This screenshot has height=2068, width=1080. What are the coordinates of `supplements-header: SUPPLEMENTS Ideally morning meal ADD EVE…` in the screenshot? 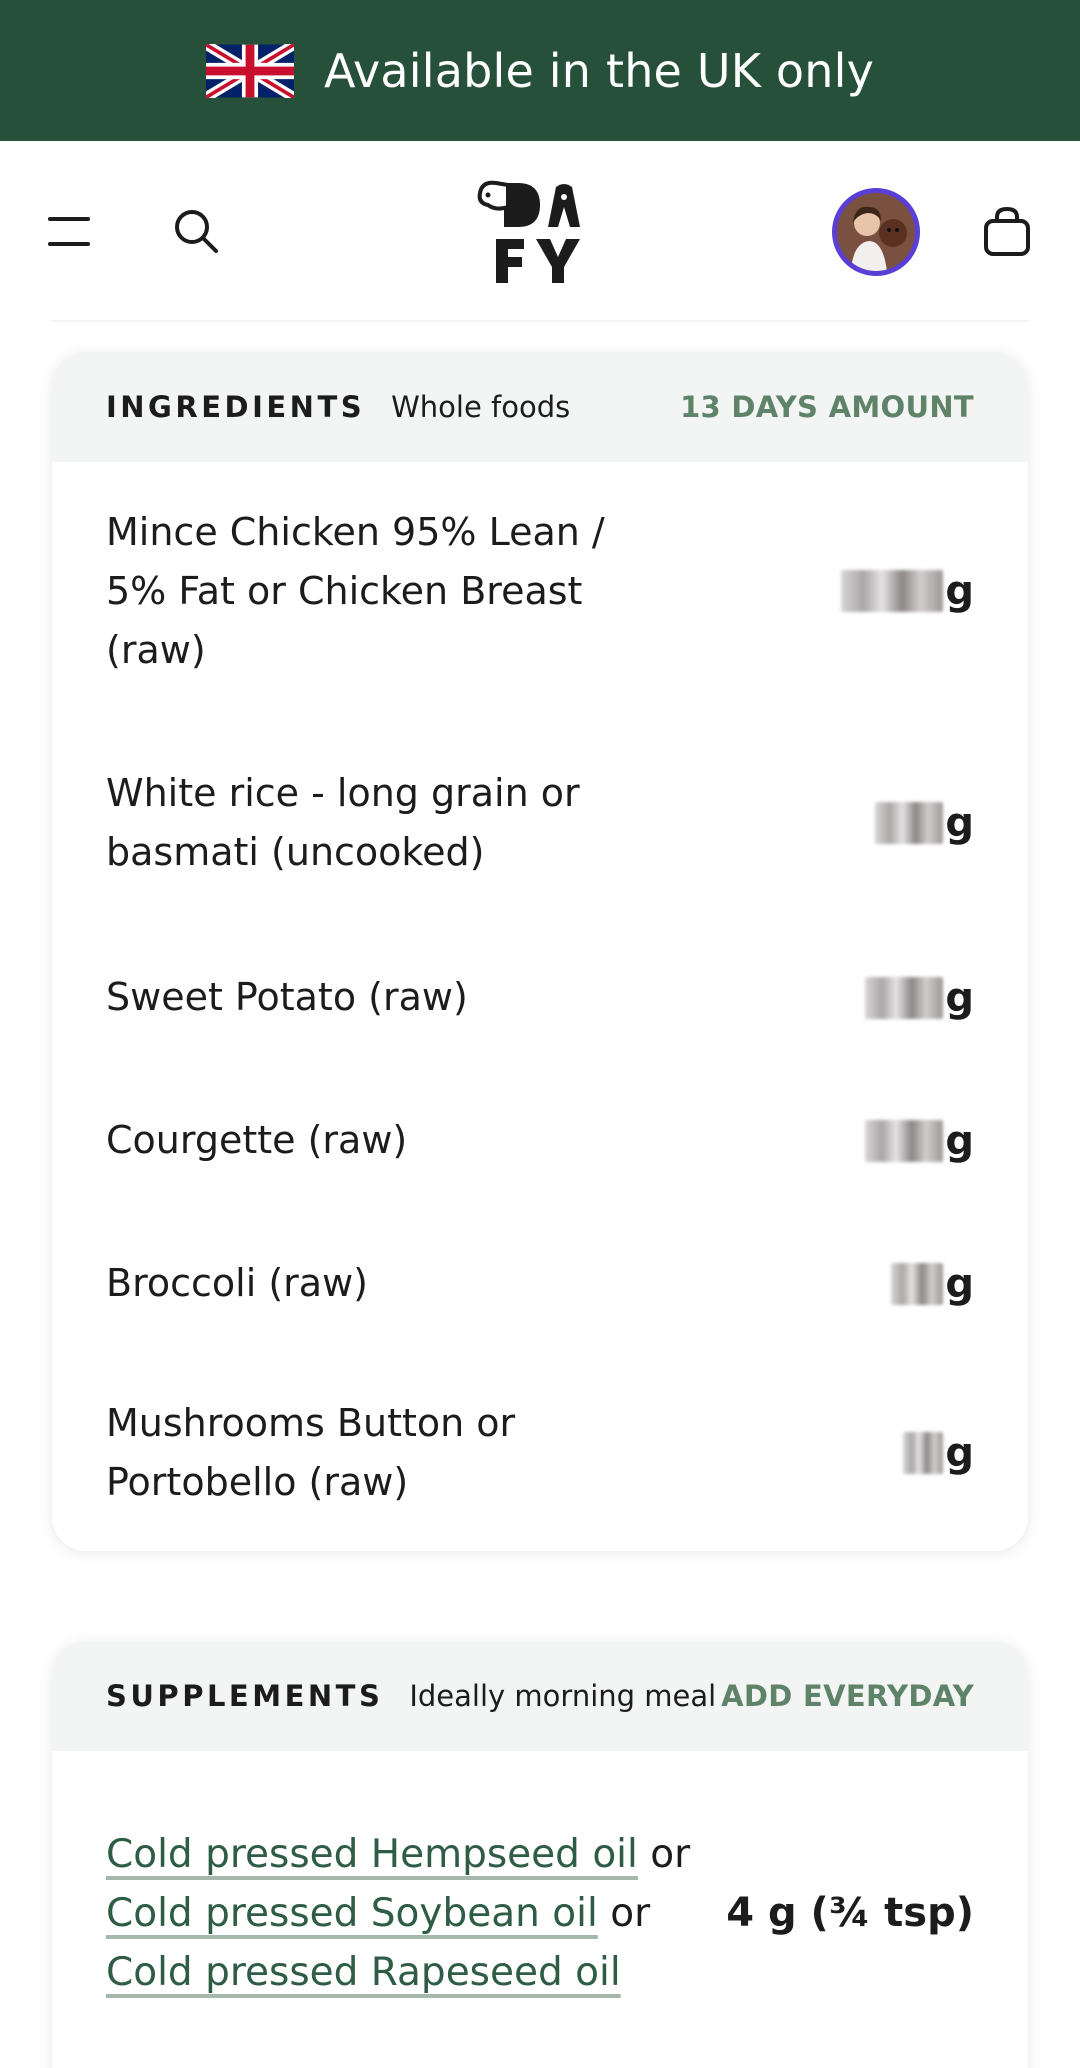 It's located at (540, 1696).